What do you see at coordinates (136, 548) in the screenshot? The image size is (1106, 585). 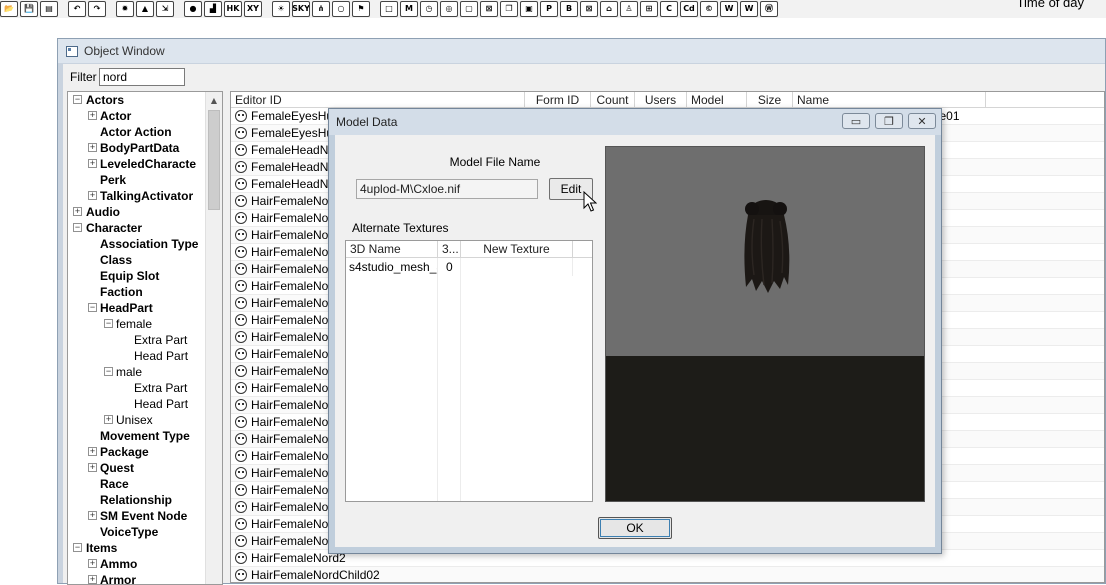 I see `tree-item: − Items` at bounding box center [136, 548].